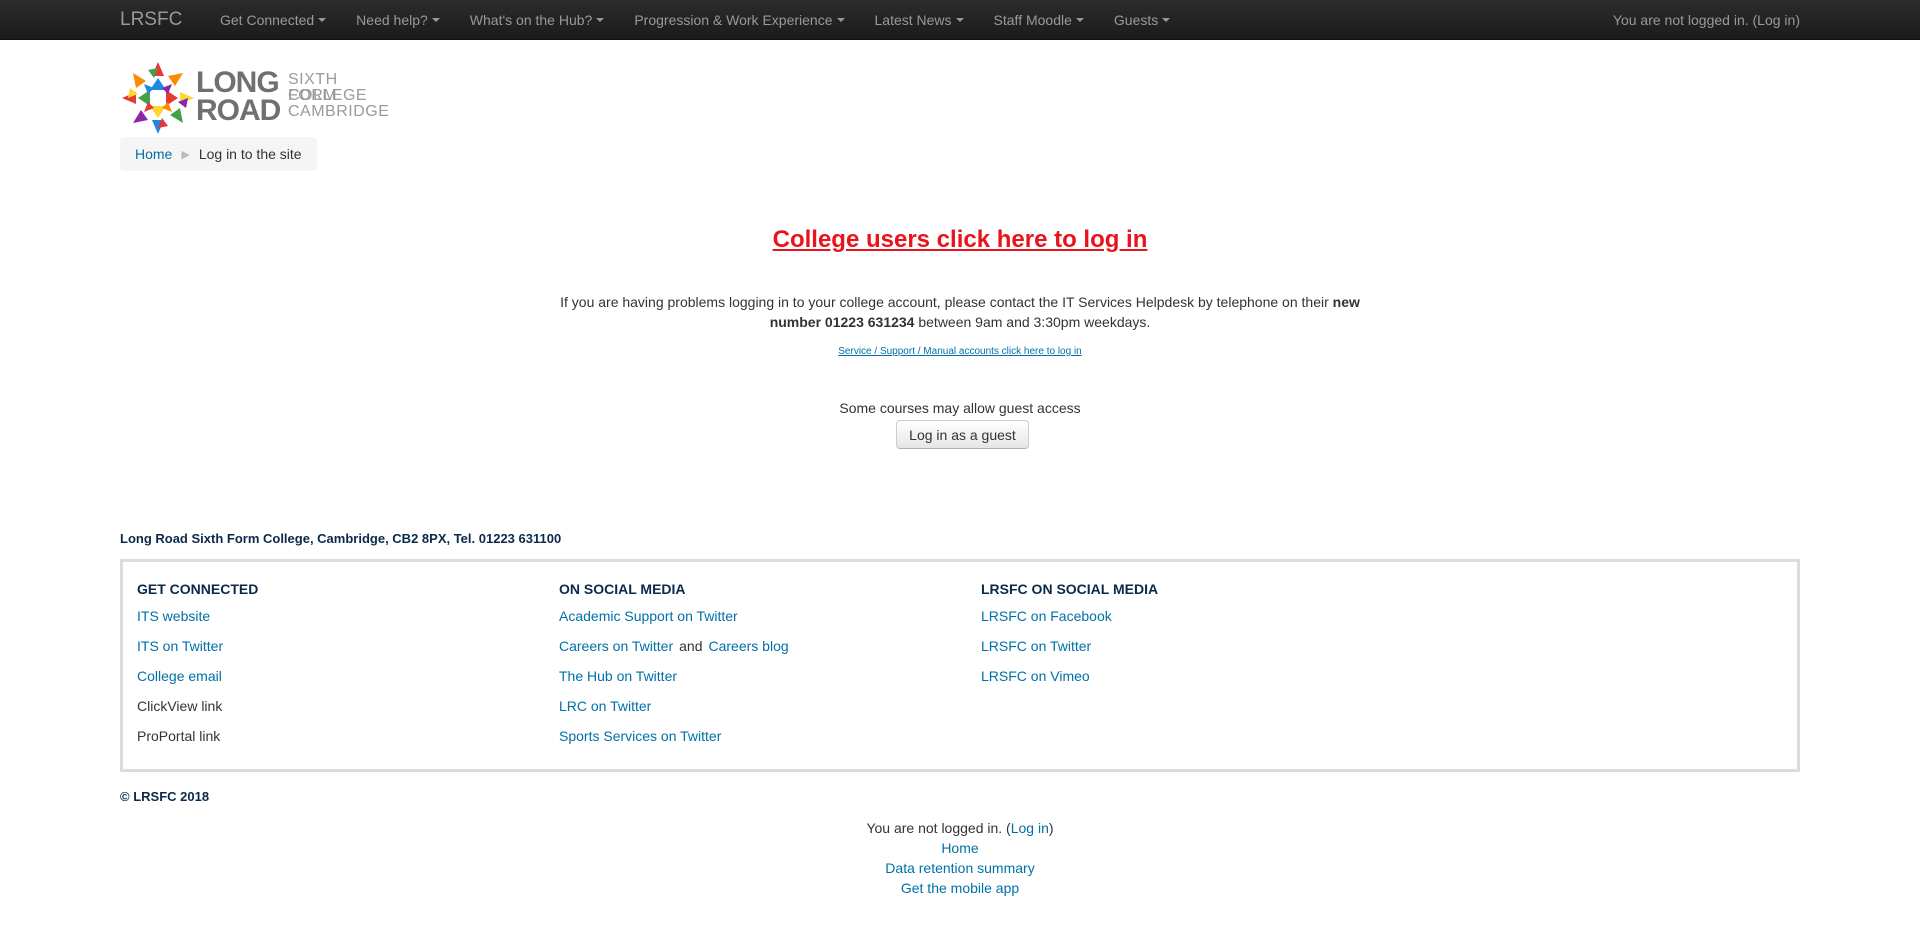  I want to click on careers-blog-link: Careers blog, so click(748, 646).